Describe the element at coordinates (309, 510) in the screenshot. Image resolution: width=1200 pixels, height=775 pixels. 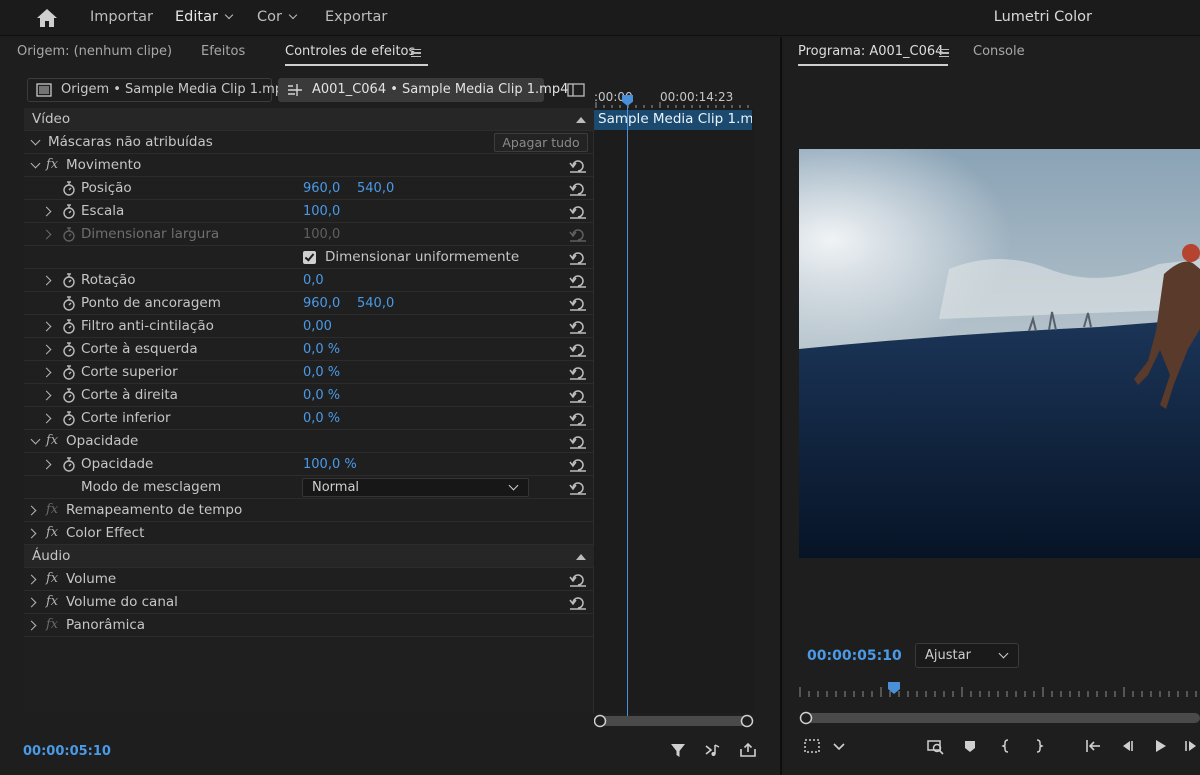
I see `time-remap-row: fx Remapeamento de tempo` at that location.